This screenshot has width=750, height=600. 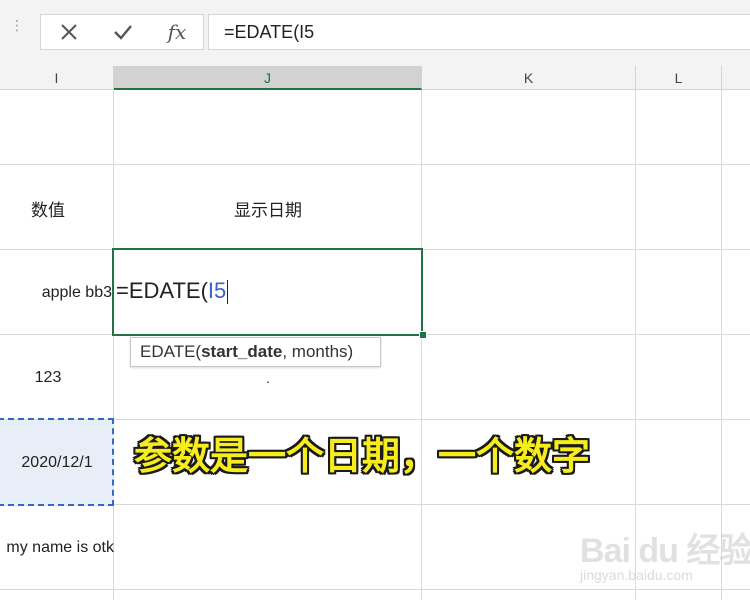 I want to click on copy-marquee, so click(x=57, y=462).